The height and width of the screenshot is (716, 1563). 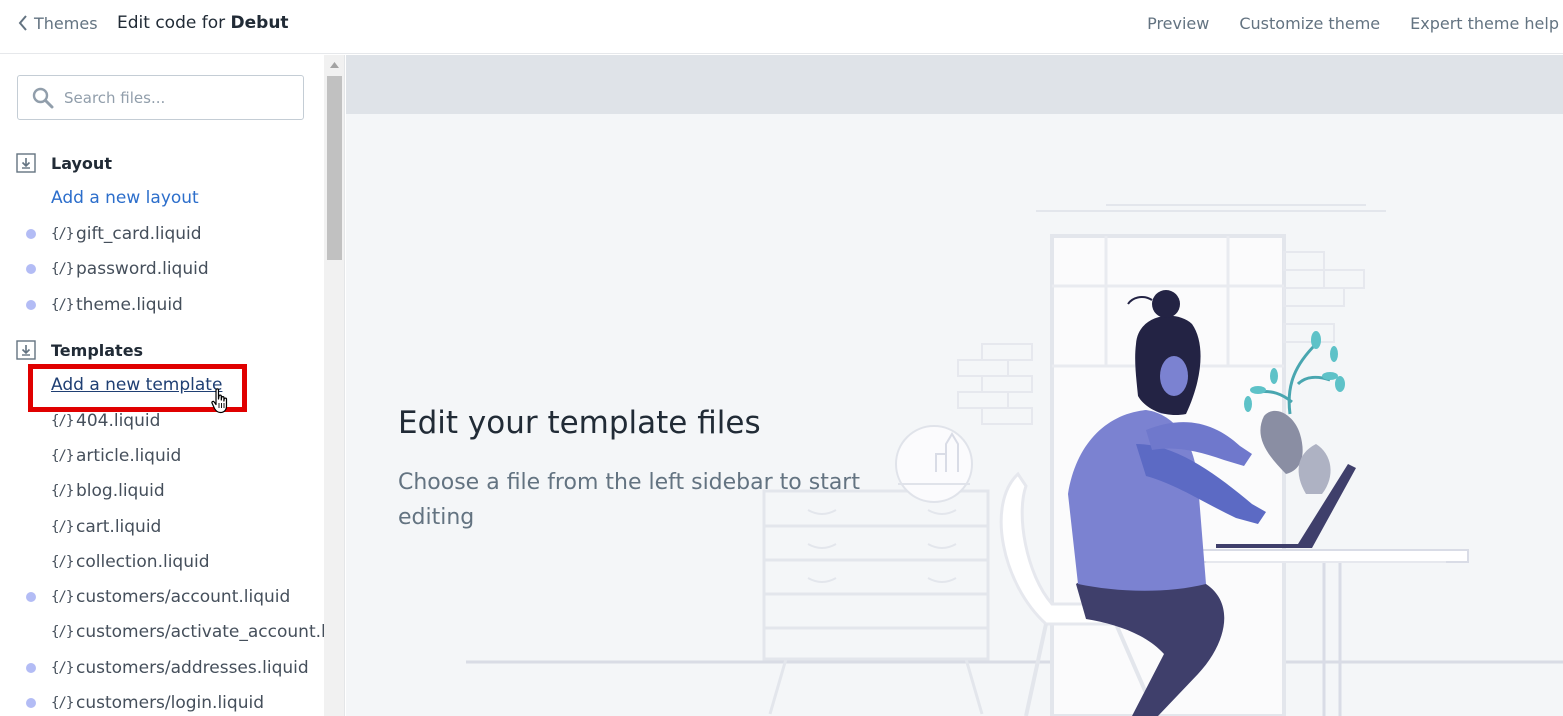 What do you see at coordinates (174, 97) in the screenshot?
I see `search-input` at bounding box center [174, 97].